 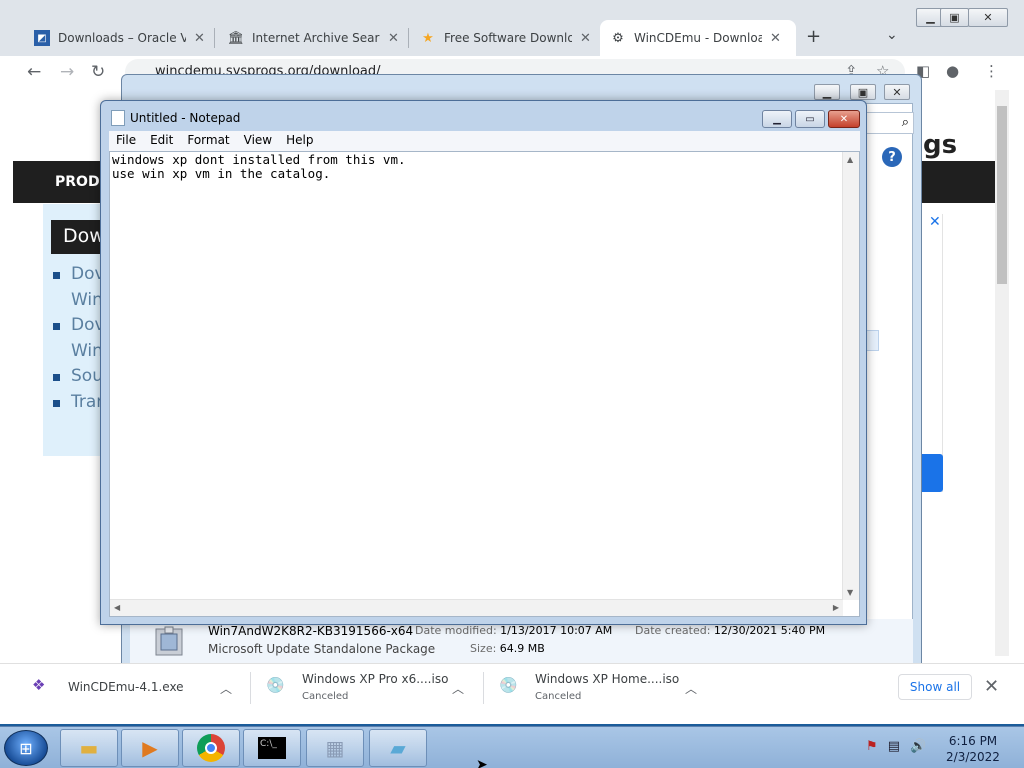 What do you see at coordinates (476, 607) in the screenshot?
I see `editor-horizontal-scrollbar: ◀ ▶` at bounding box center [476, 607].